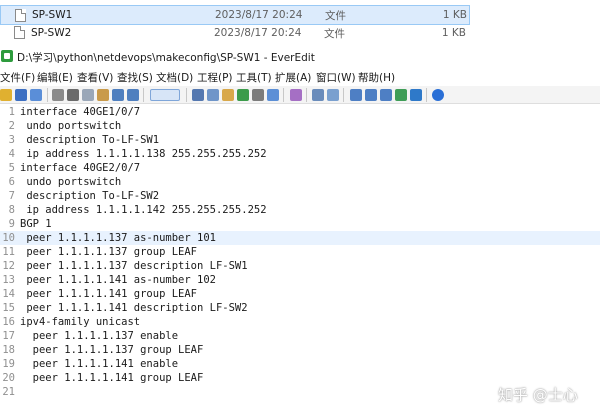 Image resolution: width=600 pixels, height=419 pixels. Describe the element at coordinates (6, 95) in the screenshot. I see `open-icon` at that location.